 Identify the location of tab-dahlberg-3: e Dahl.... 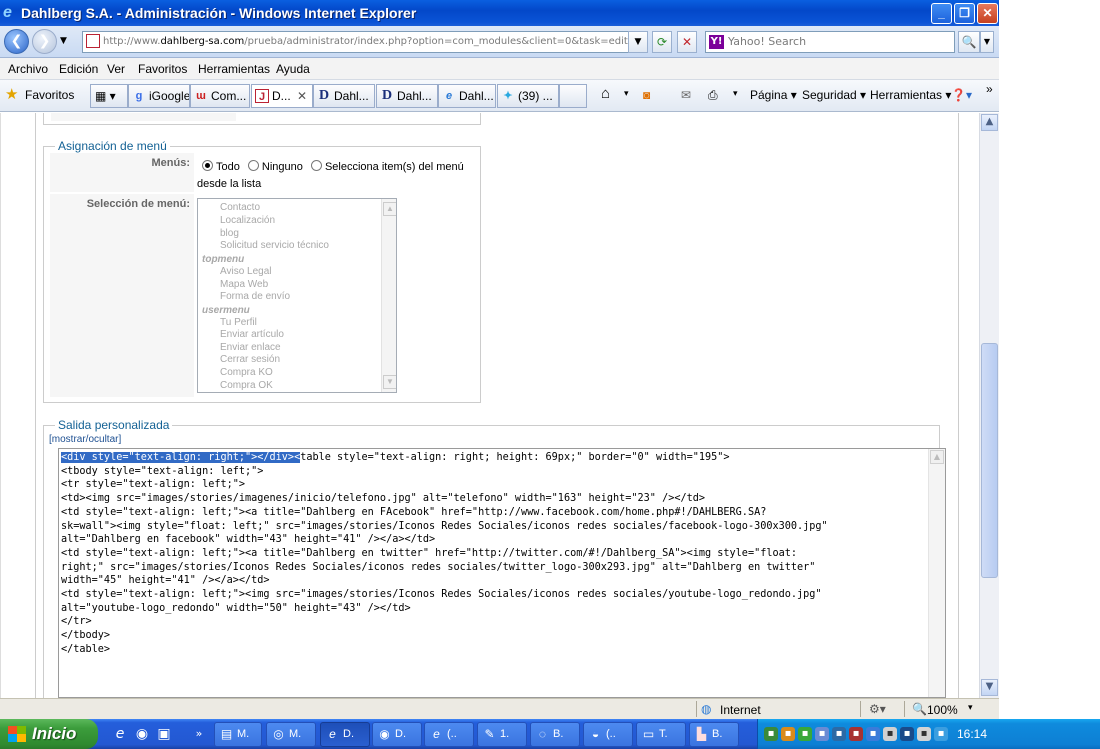
(467, 96).